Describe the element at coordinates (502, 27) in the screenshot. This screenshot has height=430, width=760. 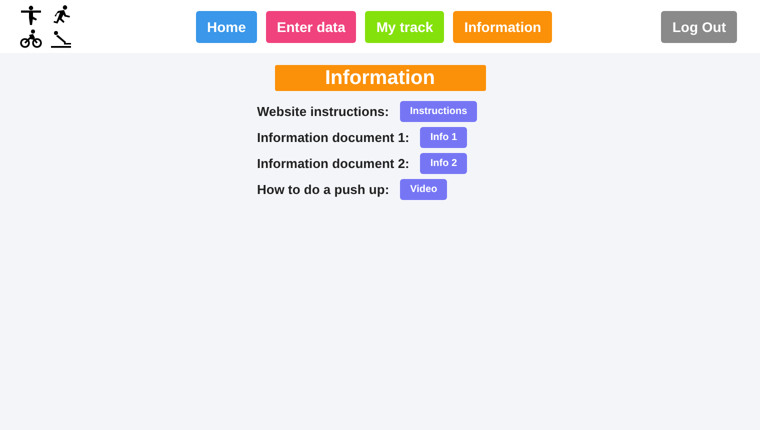
I see `nav-button: Information` at that location.